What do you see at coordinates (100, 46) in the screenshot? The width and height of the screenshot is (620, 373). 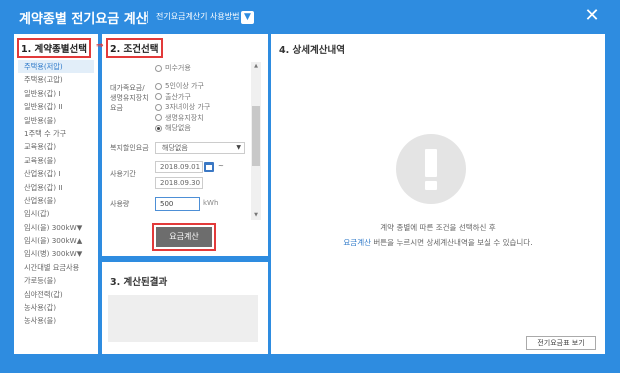 I see `arrow-right-icon: ⇒` at bounding box center [100, 46].